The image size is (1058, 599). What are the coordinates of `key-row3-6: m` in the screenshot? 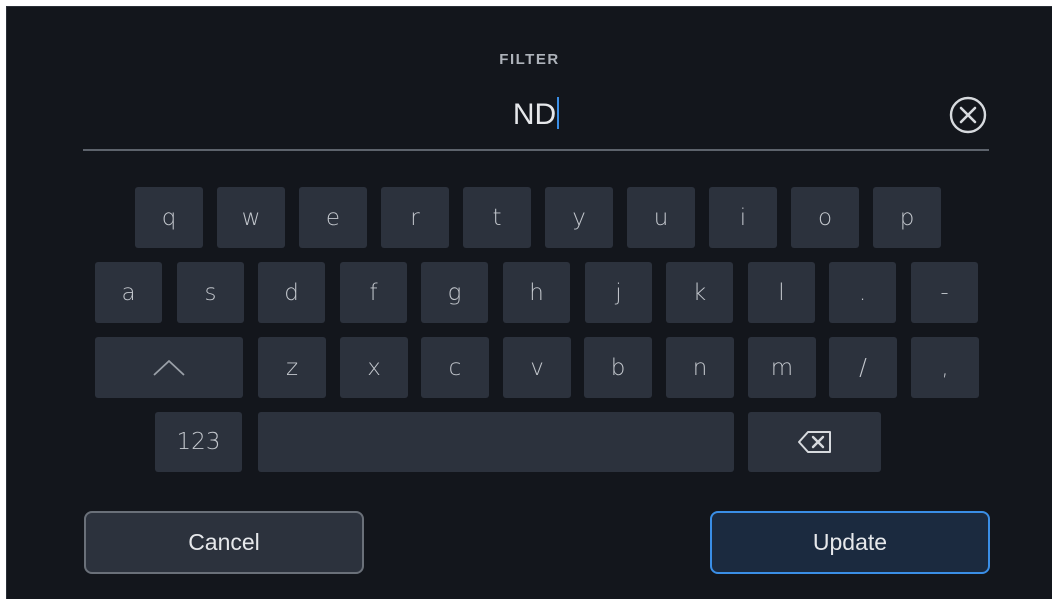 It's located at (782, 367).